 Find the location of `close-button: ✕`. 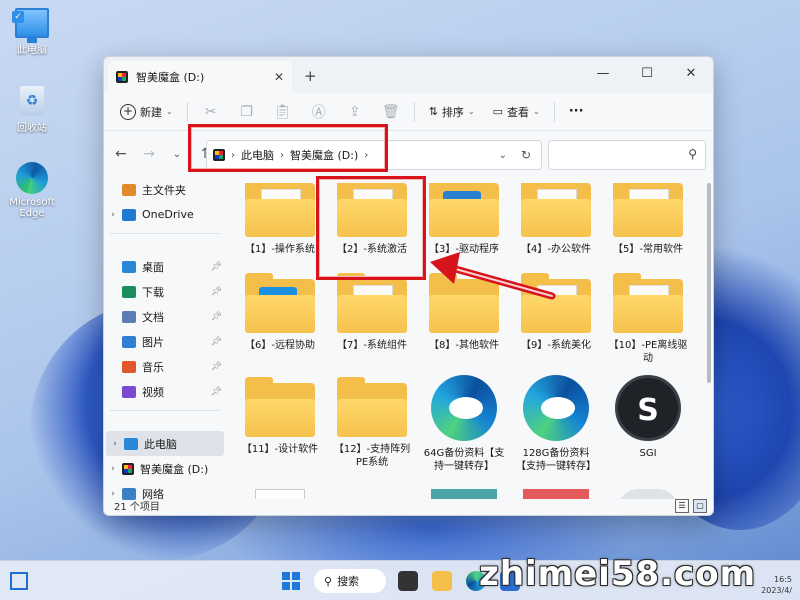

close-button: ✕ is located at coordinates (691, 73).